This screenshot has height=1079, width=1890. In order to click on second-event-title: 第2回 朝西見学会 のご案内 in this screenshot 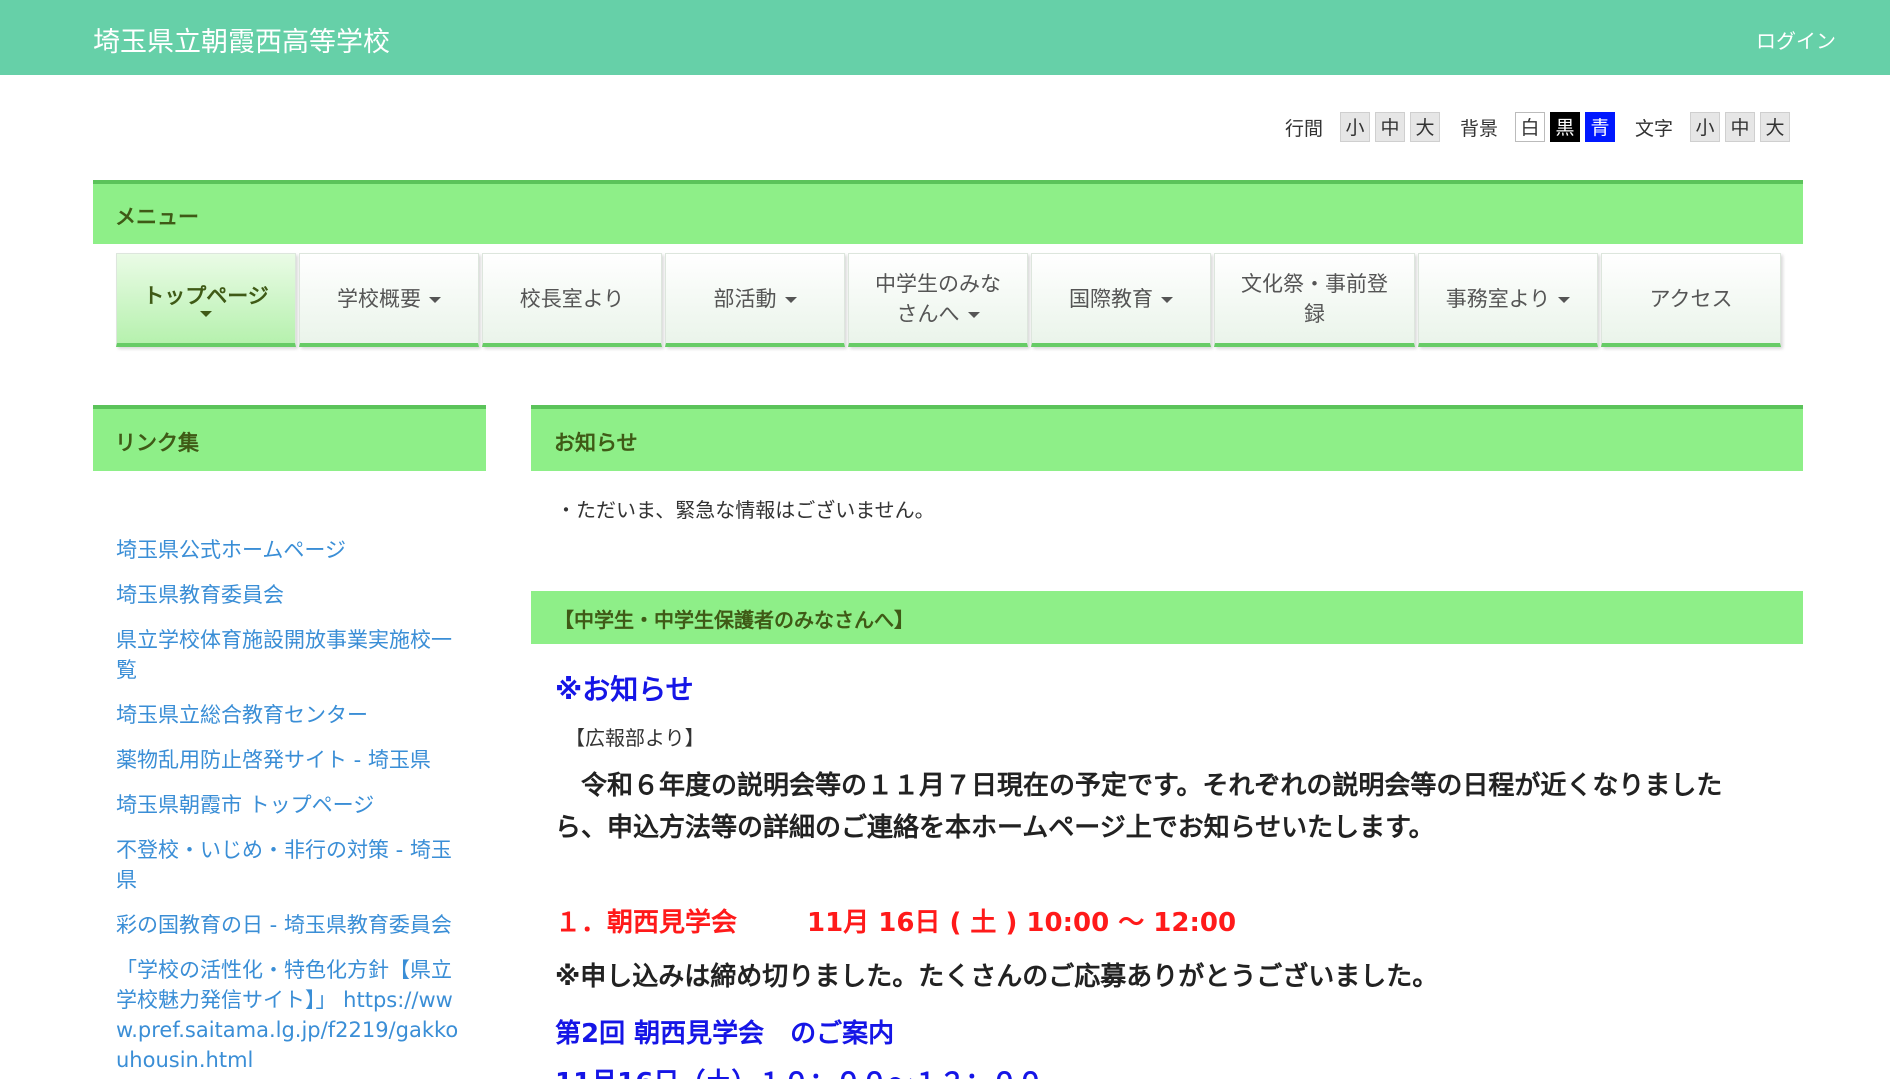, I will do `click(725, 1034)`.